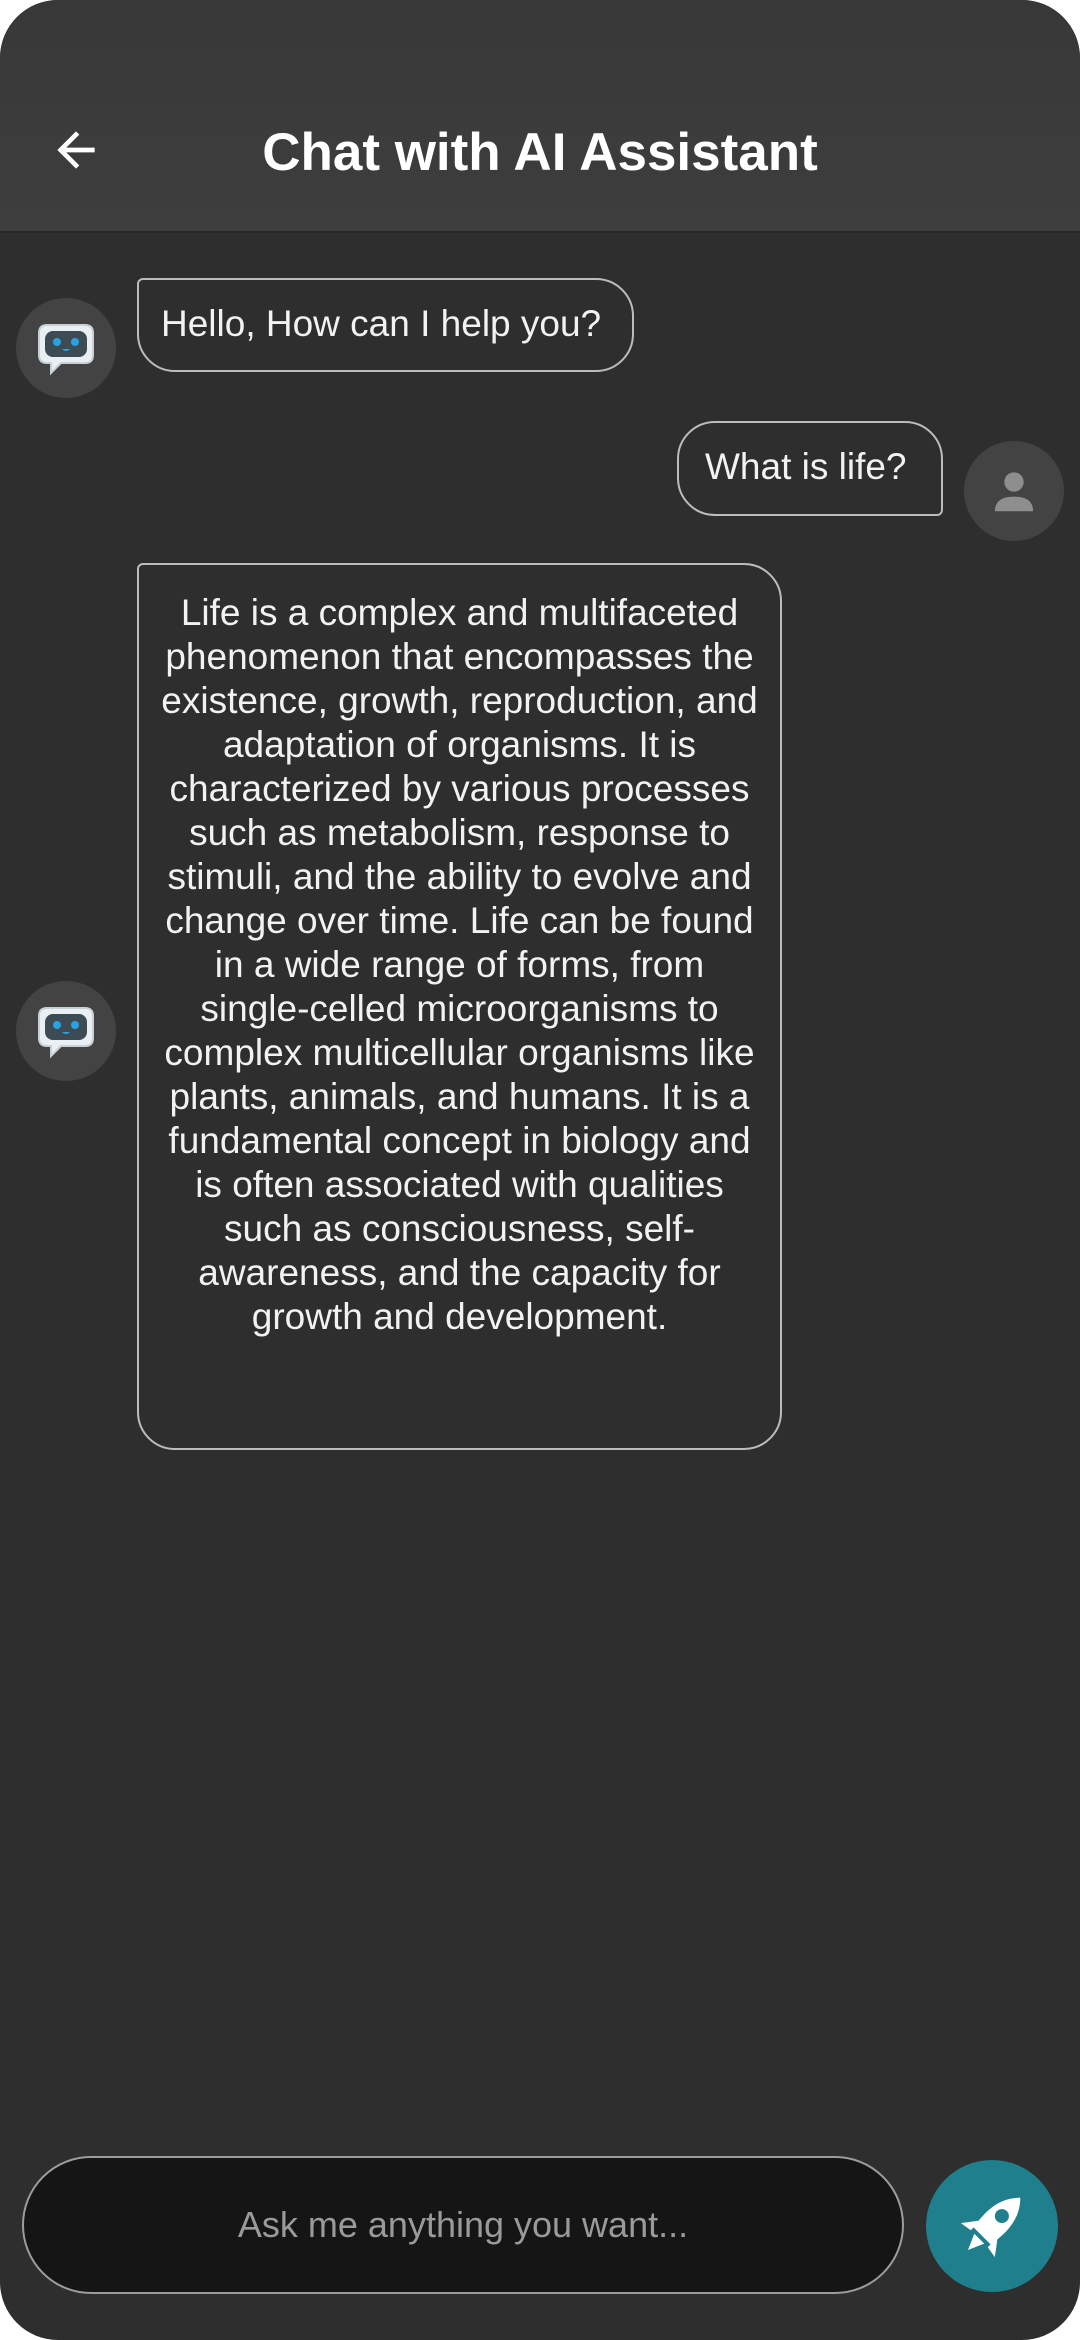  Describe the element at coordinates (540, 116) in the screenshot. I see `app-header: Chat with AI Assistant` at that location.